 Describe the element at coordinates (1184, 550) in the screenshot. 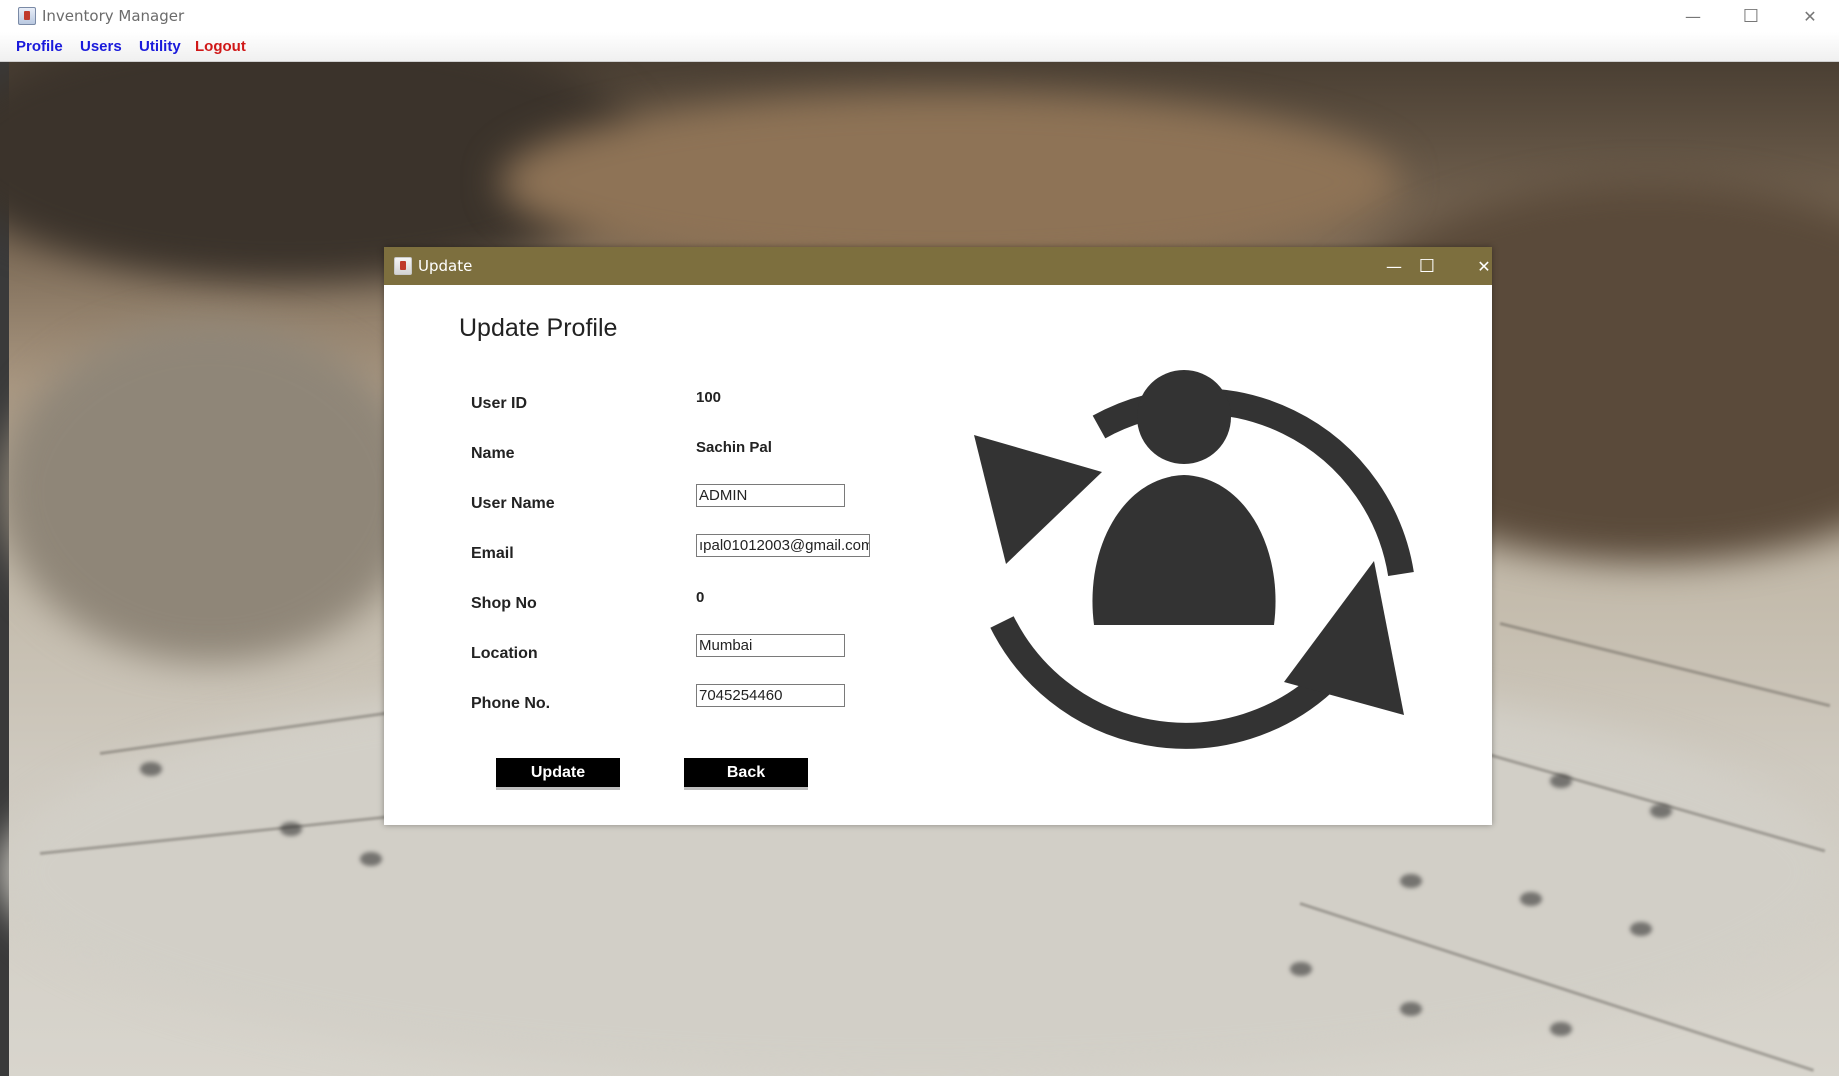

I see `person-body` at that location.